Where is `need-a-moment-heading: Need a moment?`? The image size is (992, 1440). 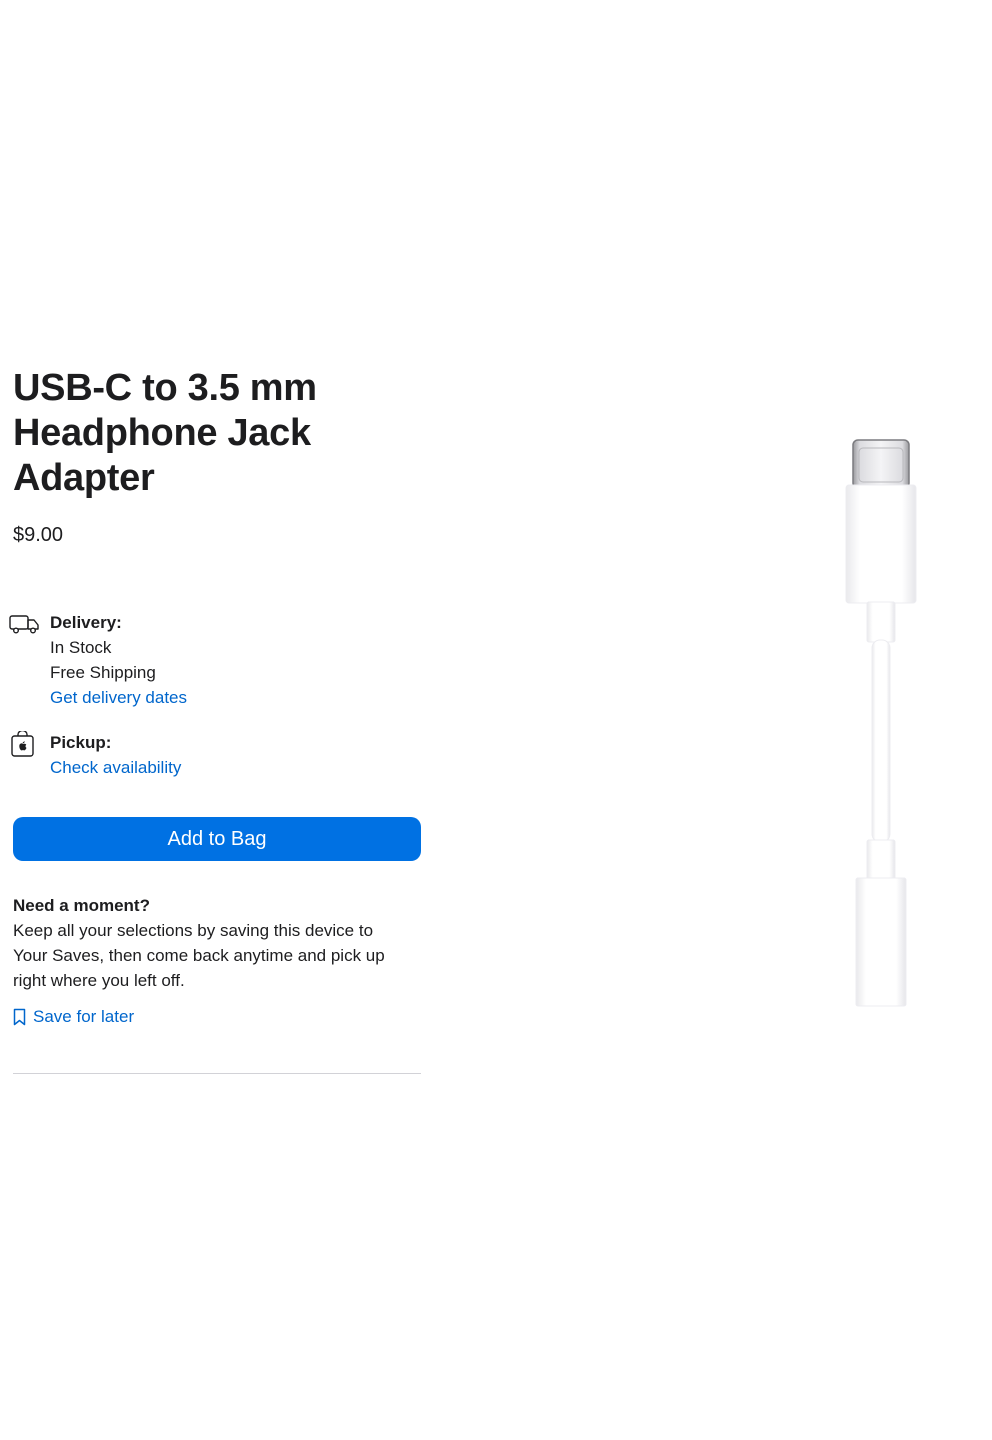 need-a-moment-heading: Need a moment? is located at coordinates (81, 905).